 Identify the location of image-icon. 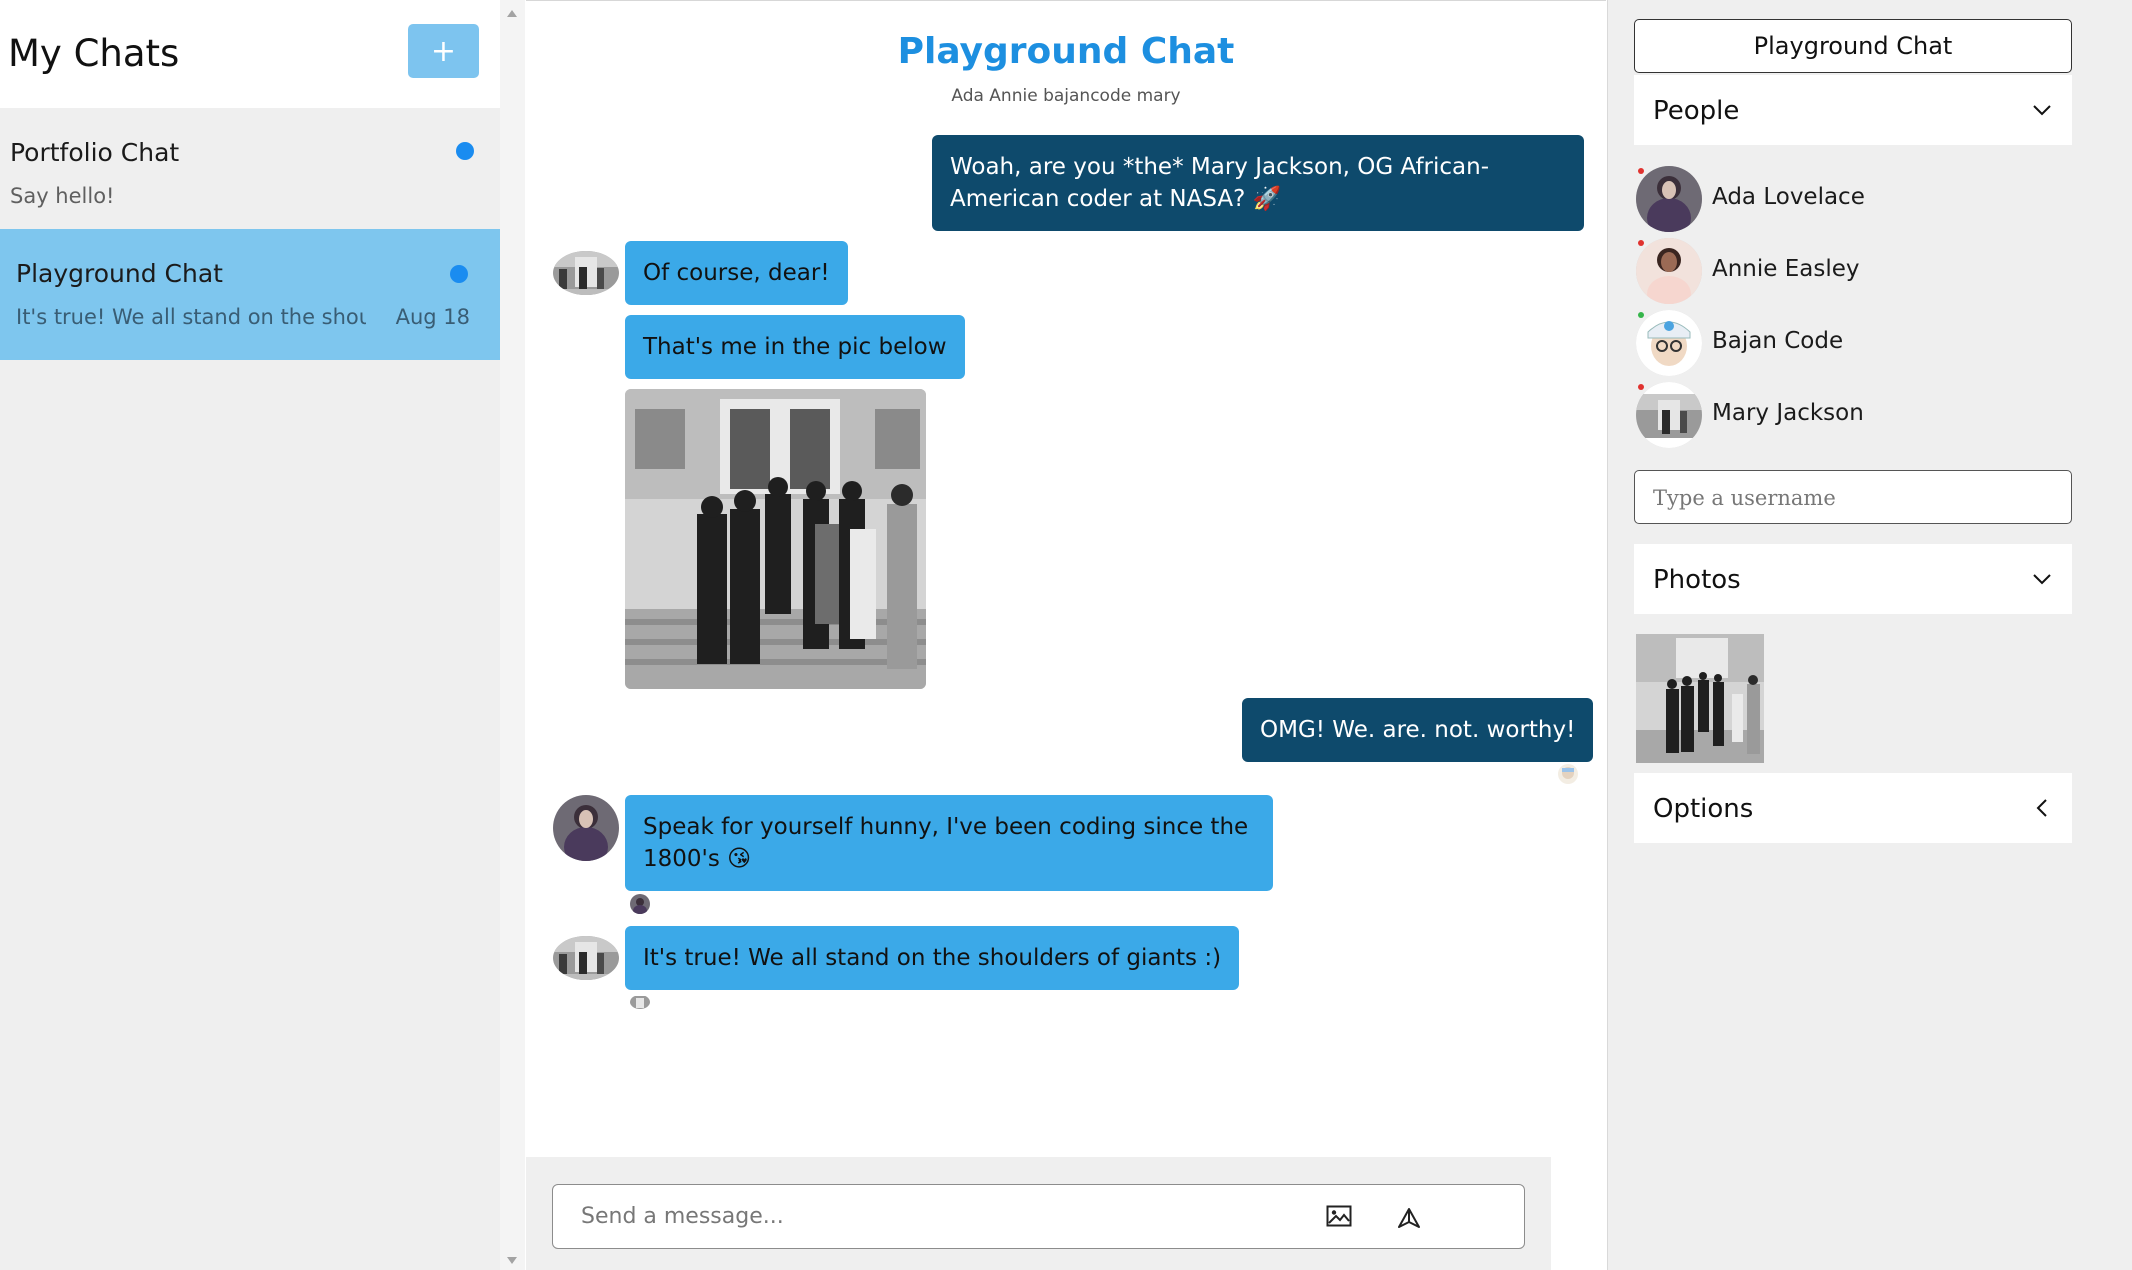
(1339, 1216).